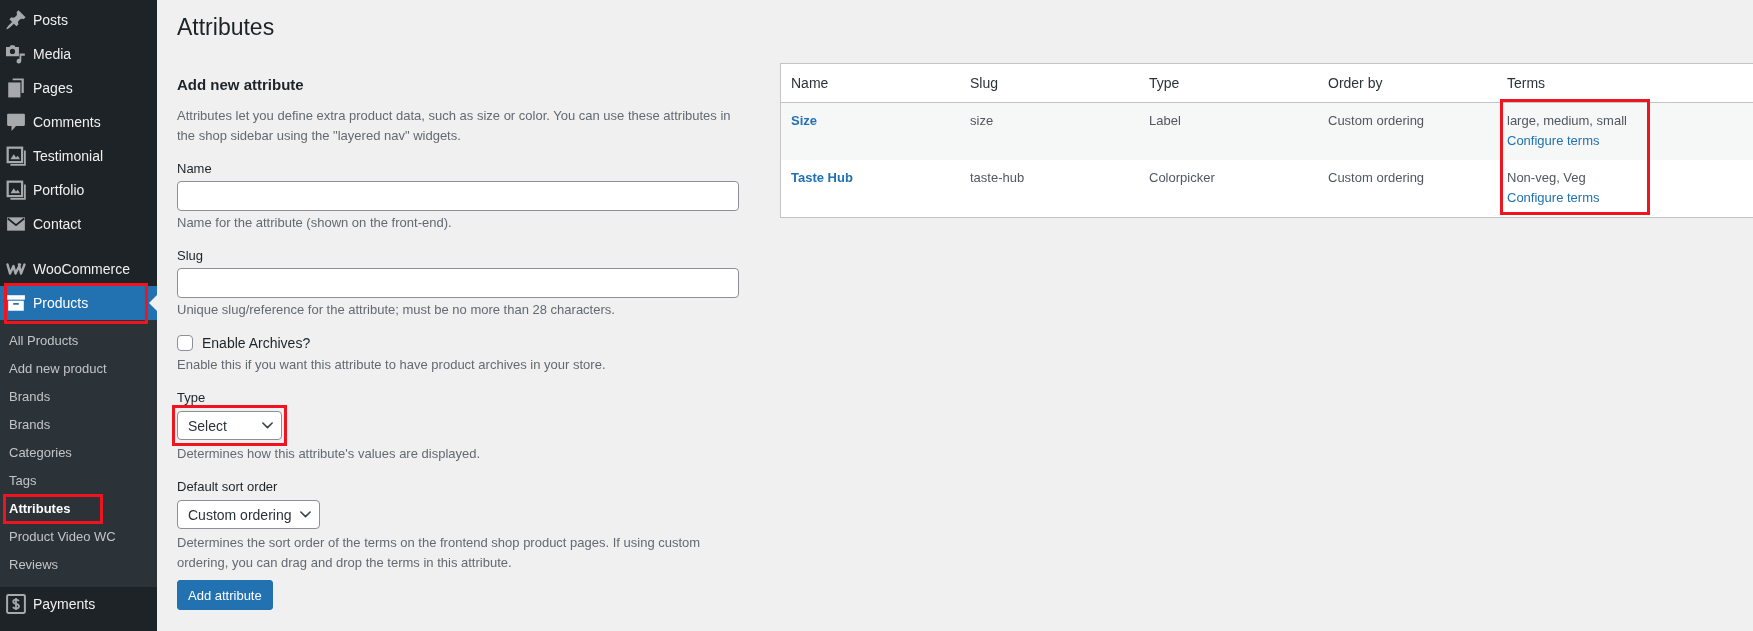  I want to click on dollar-icon, so click(16, 604).